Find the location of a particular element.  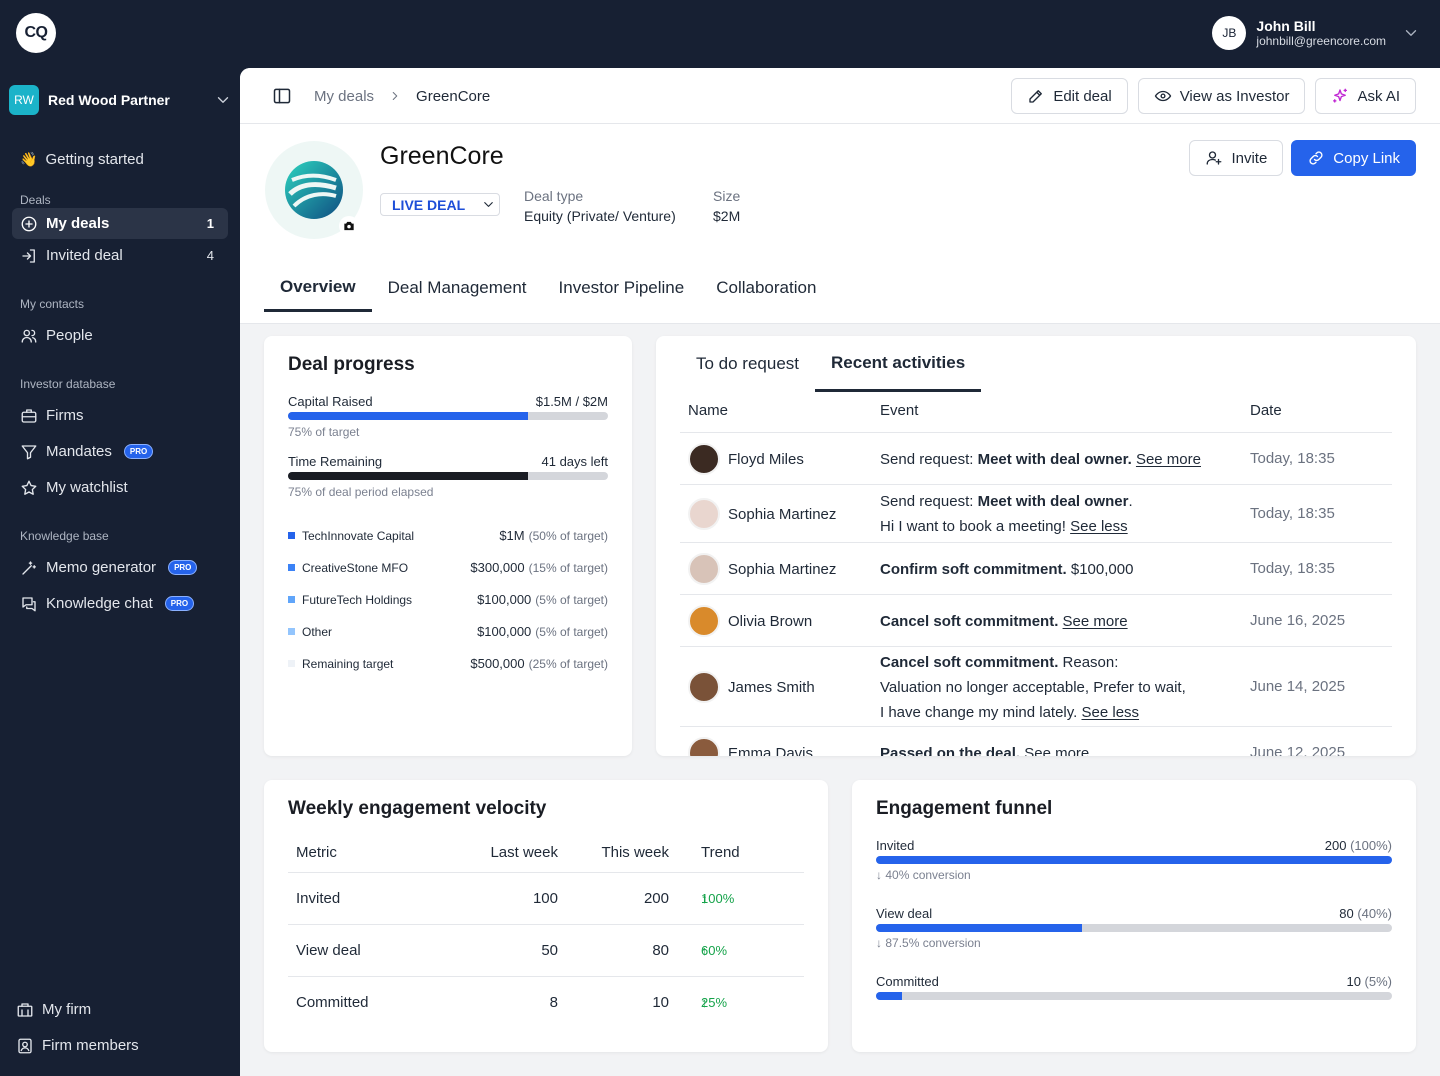

activity-event: Passed on the deal. See more is located at coordinates (1045, 749).